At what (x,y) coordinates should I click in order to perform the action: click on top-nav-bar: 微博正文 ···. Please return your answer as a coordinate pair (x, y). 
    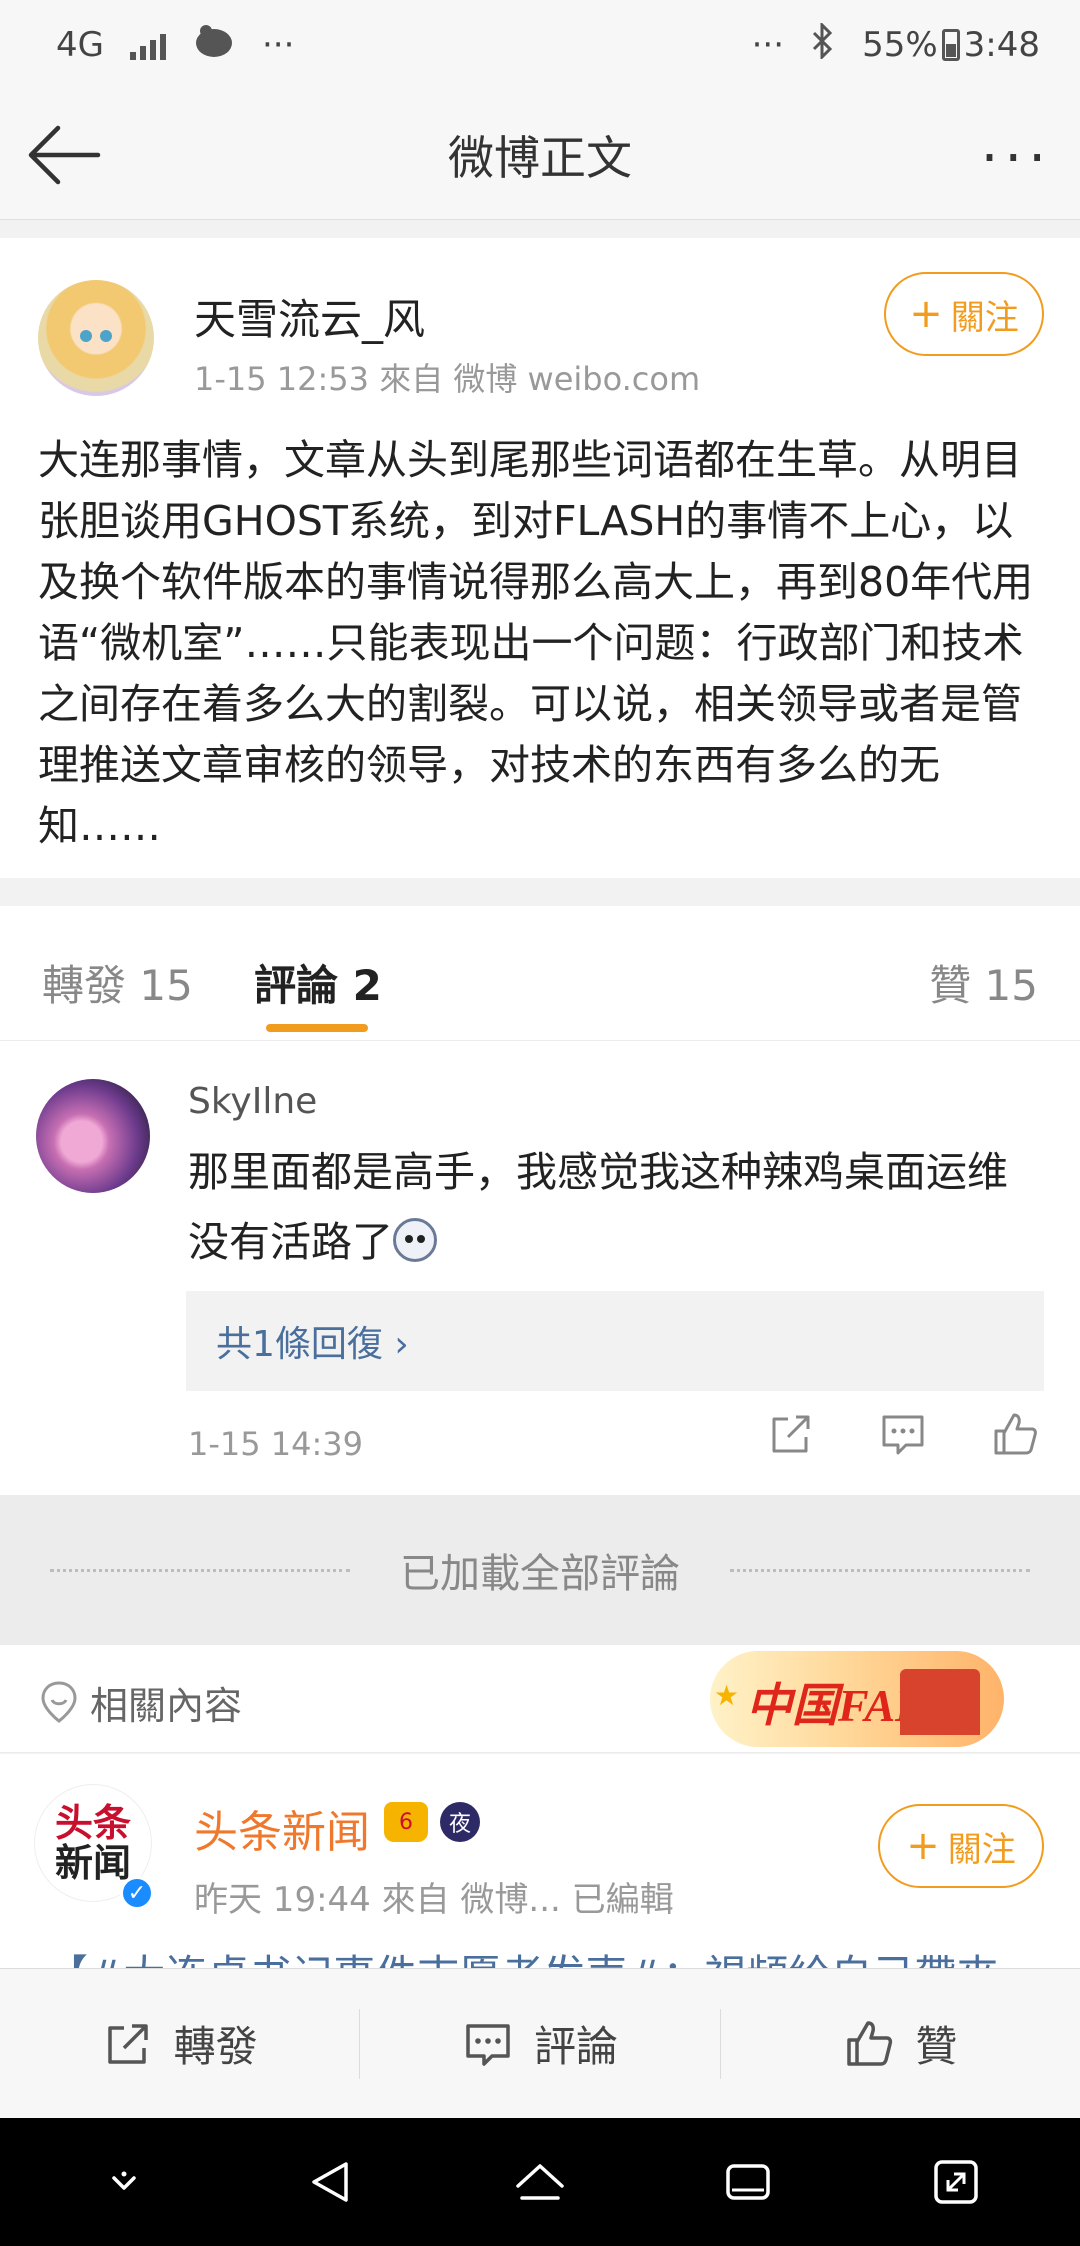
    Looking at the image, I should click on (540, 155).